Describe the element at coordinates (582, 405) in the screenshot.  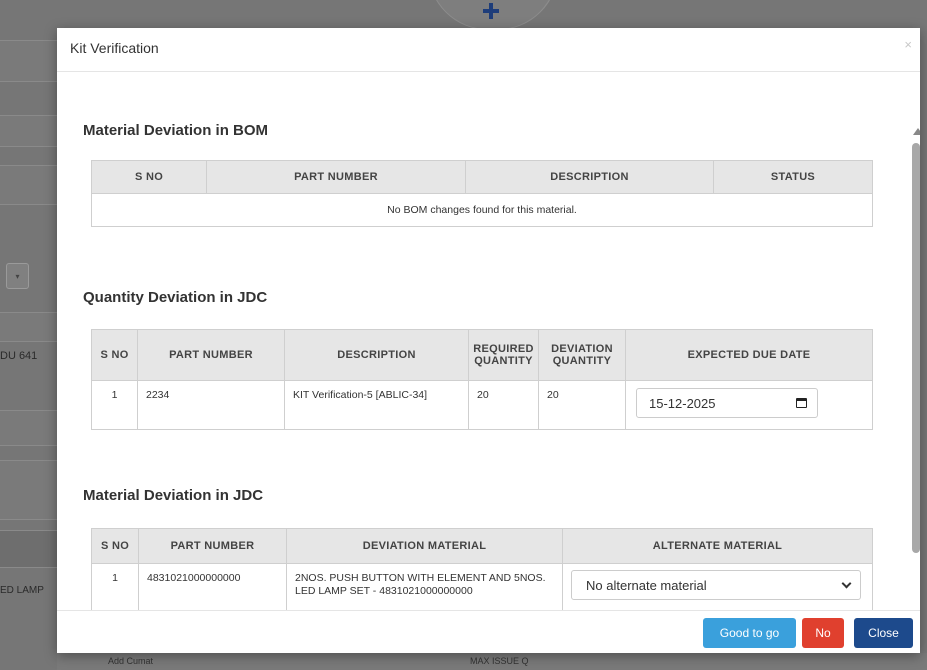
I see `cell-deviation-quantity: 20` at that location.